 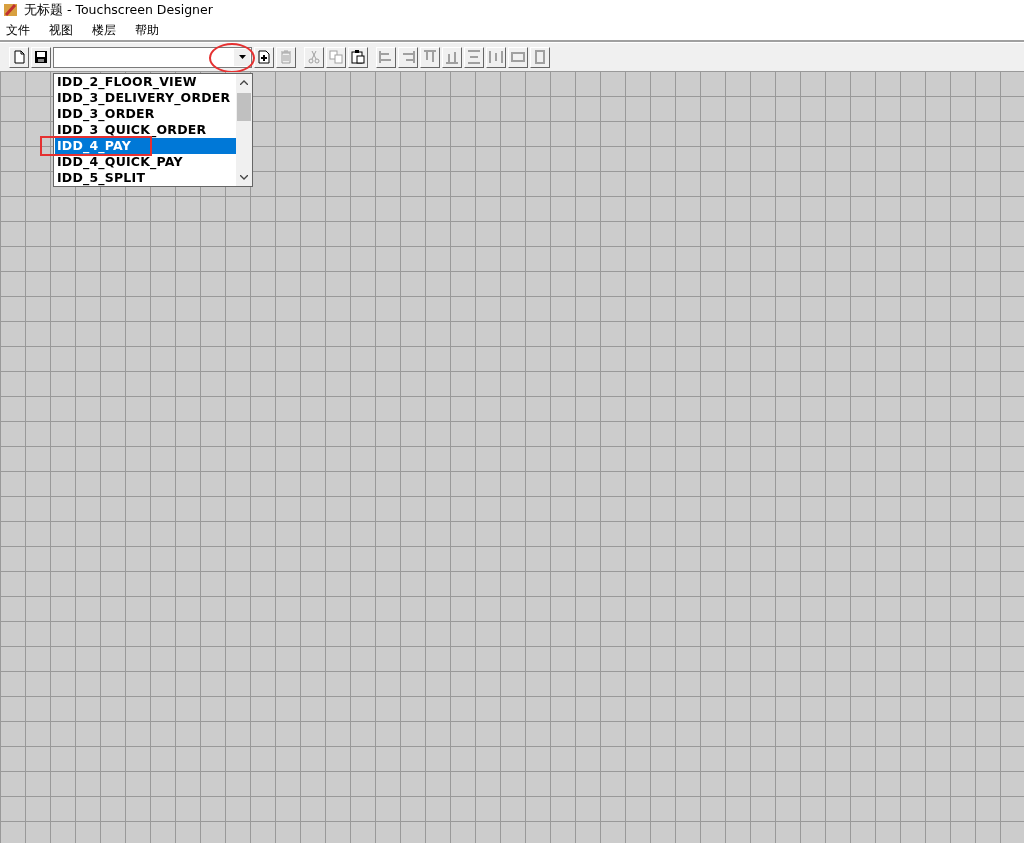 I want to click on align-top-icon, so click(x=430, y=57).